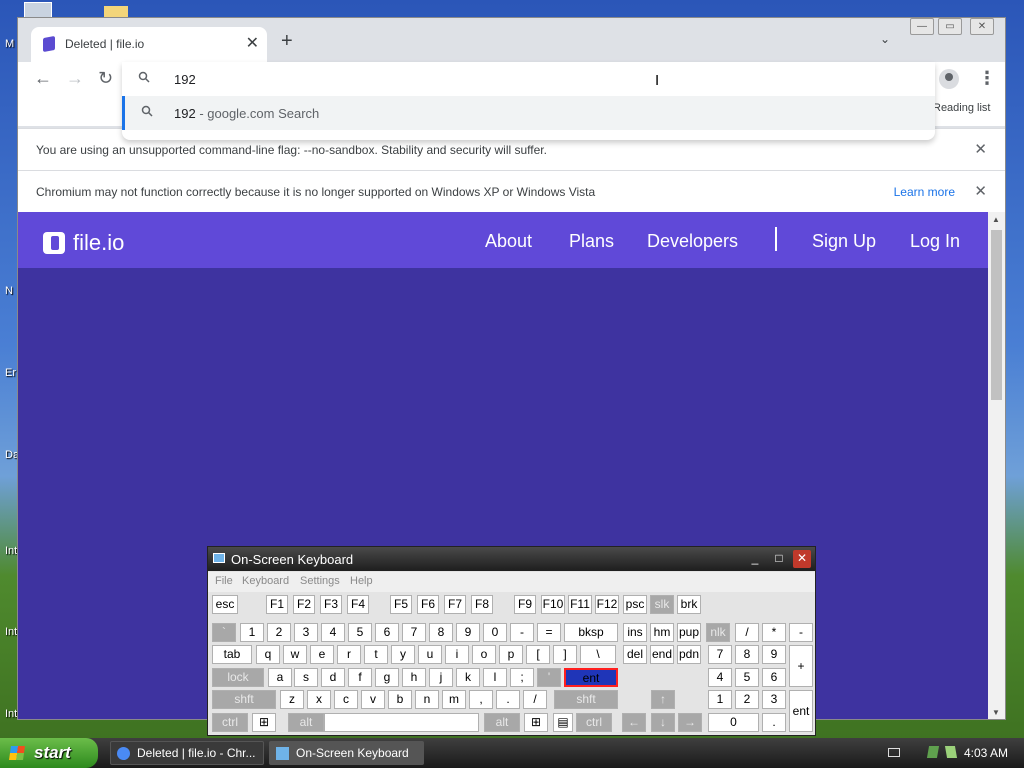  What do you see at coordinates (75, 78) in the screenshot?
I see `forward-icon: →` at bounding box center [75, 78].